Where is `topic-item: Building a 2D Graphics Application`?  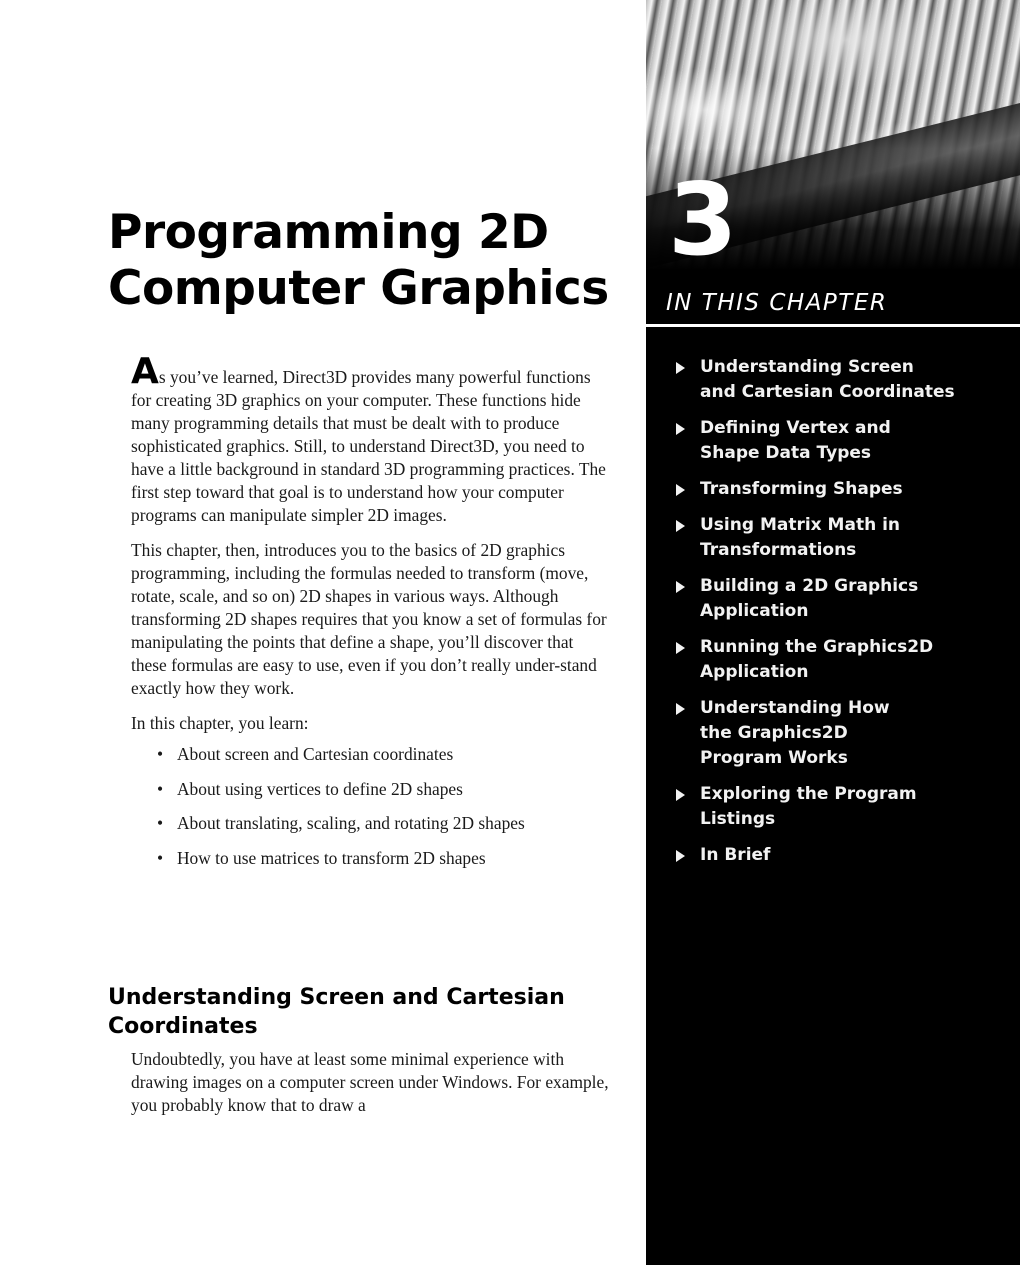
topic-item: Building a 2D Graphics Application is located at coordinates (833, 599).